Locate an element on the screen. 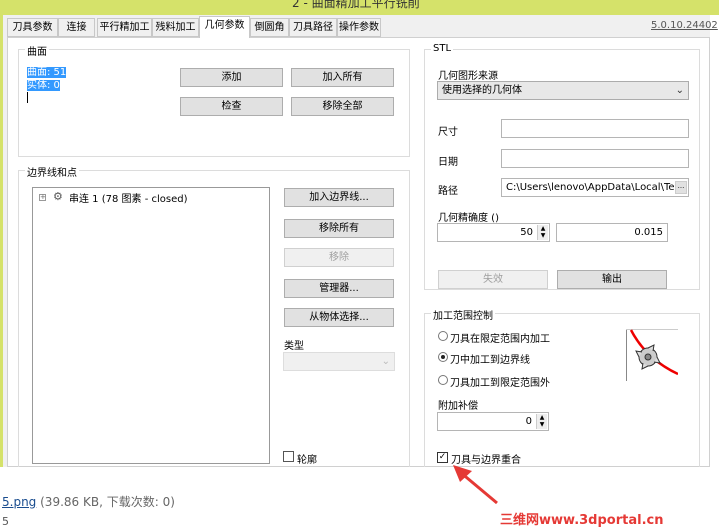 This screenshot has width=719, height=531. attachment-caption: 5 is located at coordinates (5, 521).